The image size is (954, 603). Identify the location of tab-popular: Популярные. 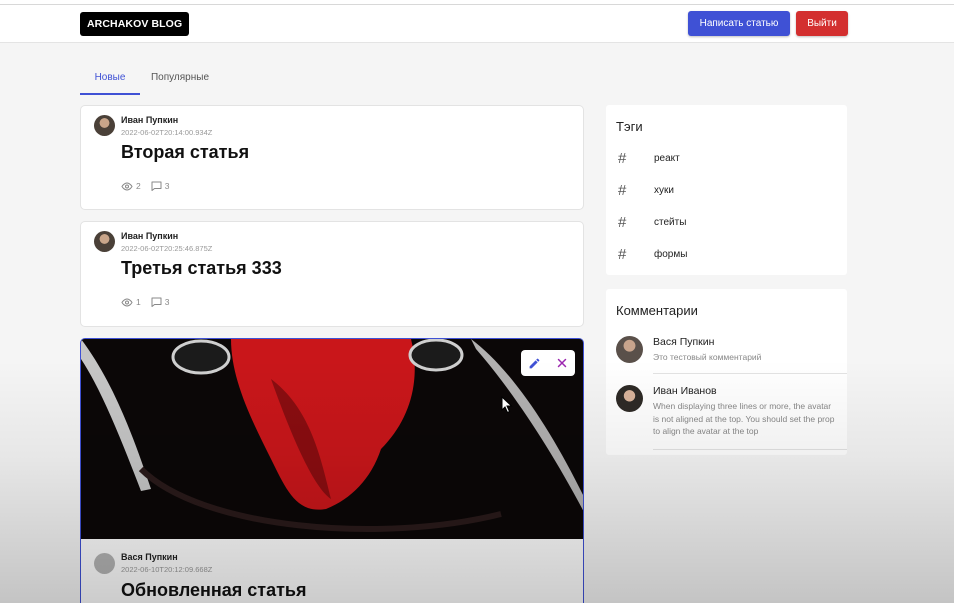
(180, 79).